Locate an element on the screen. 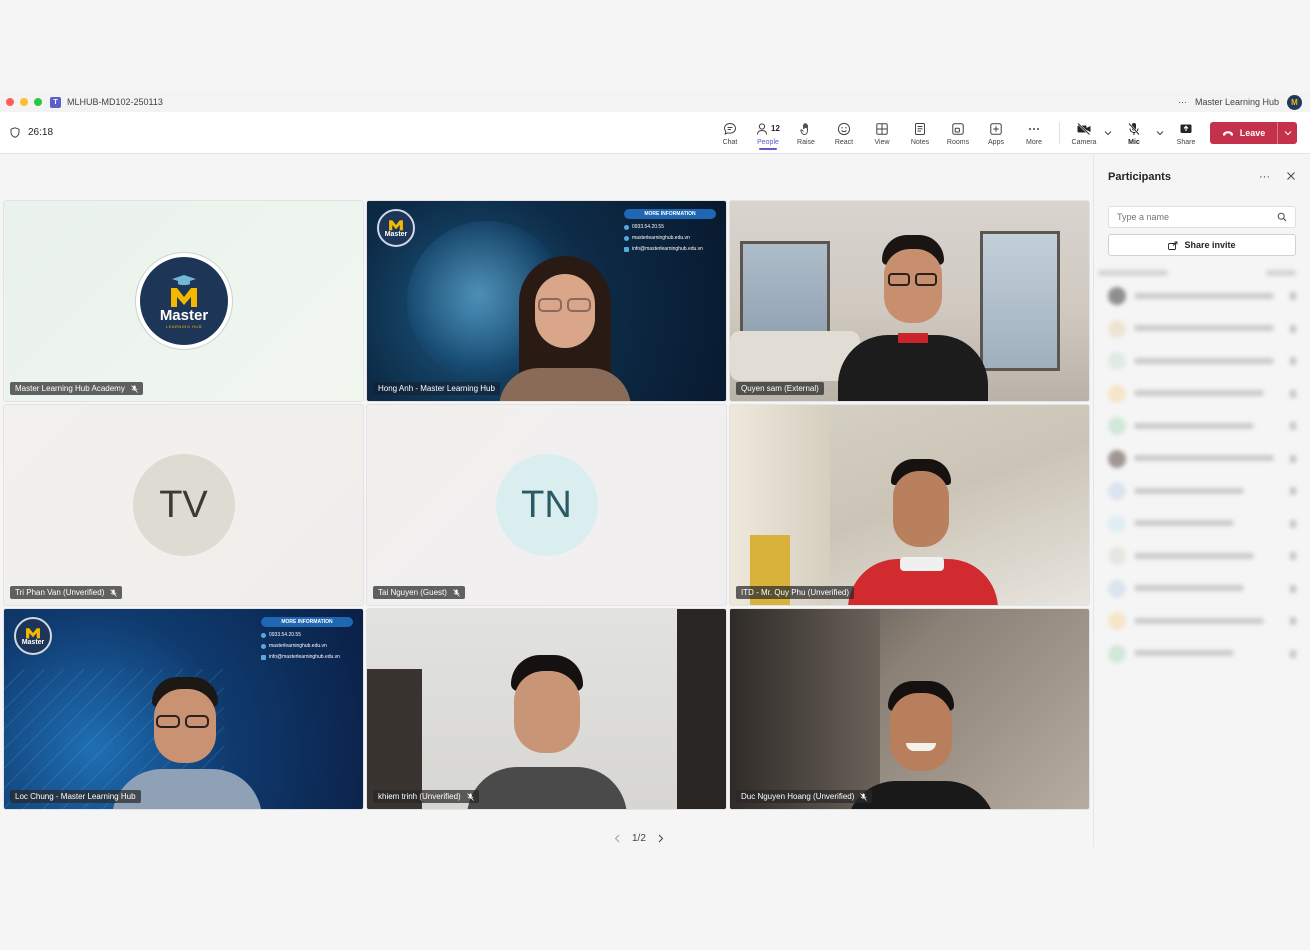 Image resolution: width=1310 pixels, height=950 pixels. account-avatar: M is located at coordinates (1294, 102).